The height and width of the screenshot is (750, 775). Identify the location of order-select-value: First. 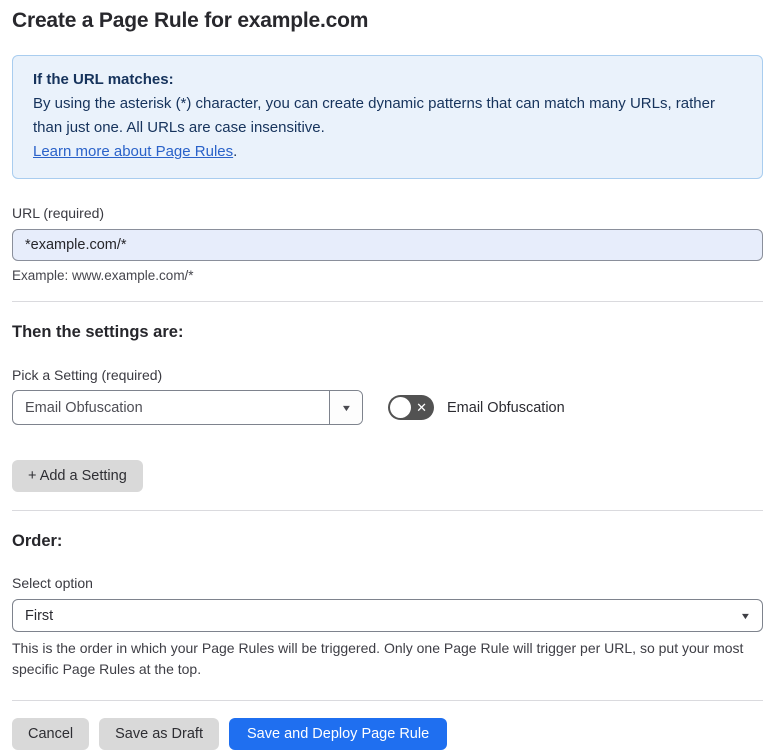
(39, 615).